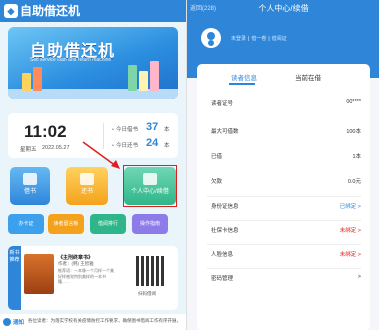 The image size is (379, 330). Describe the element at coordinates (26, 224) in the screenshot. I see `card-button: 办卡证` at that location.